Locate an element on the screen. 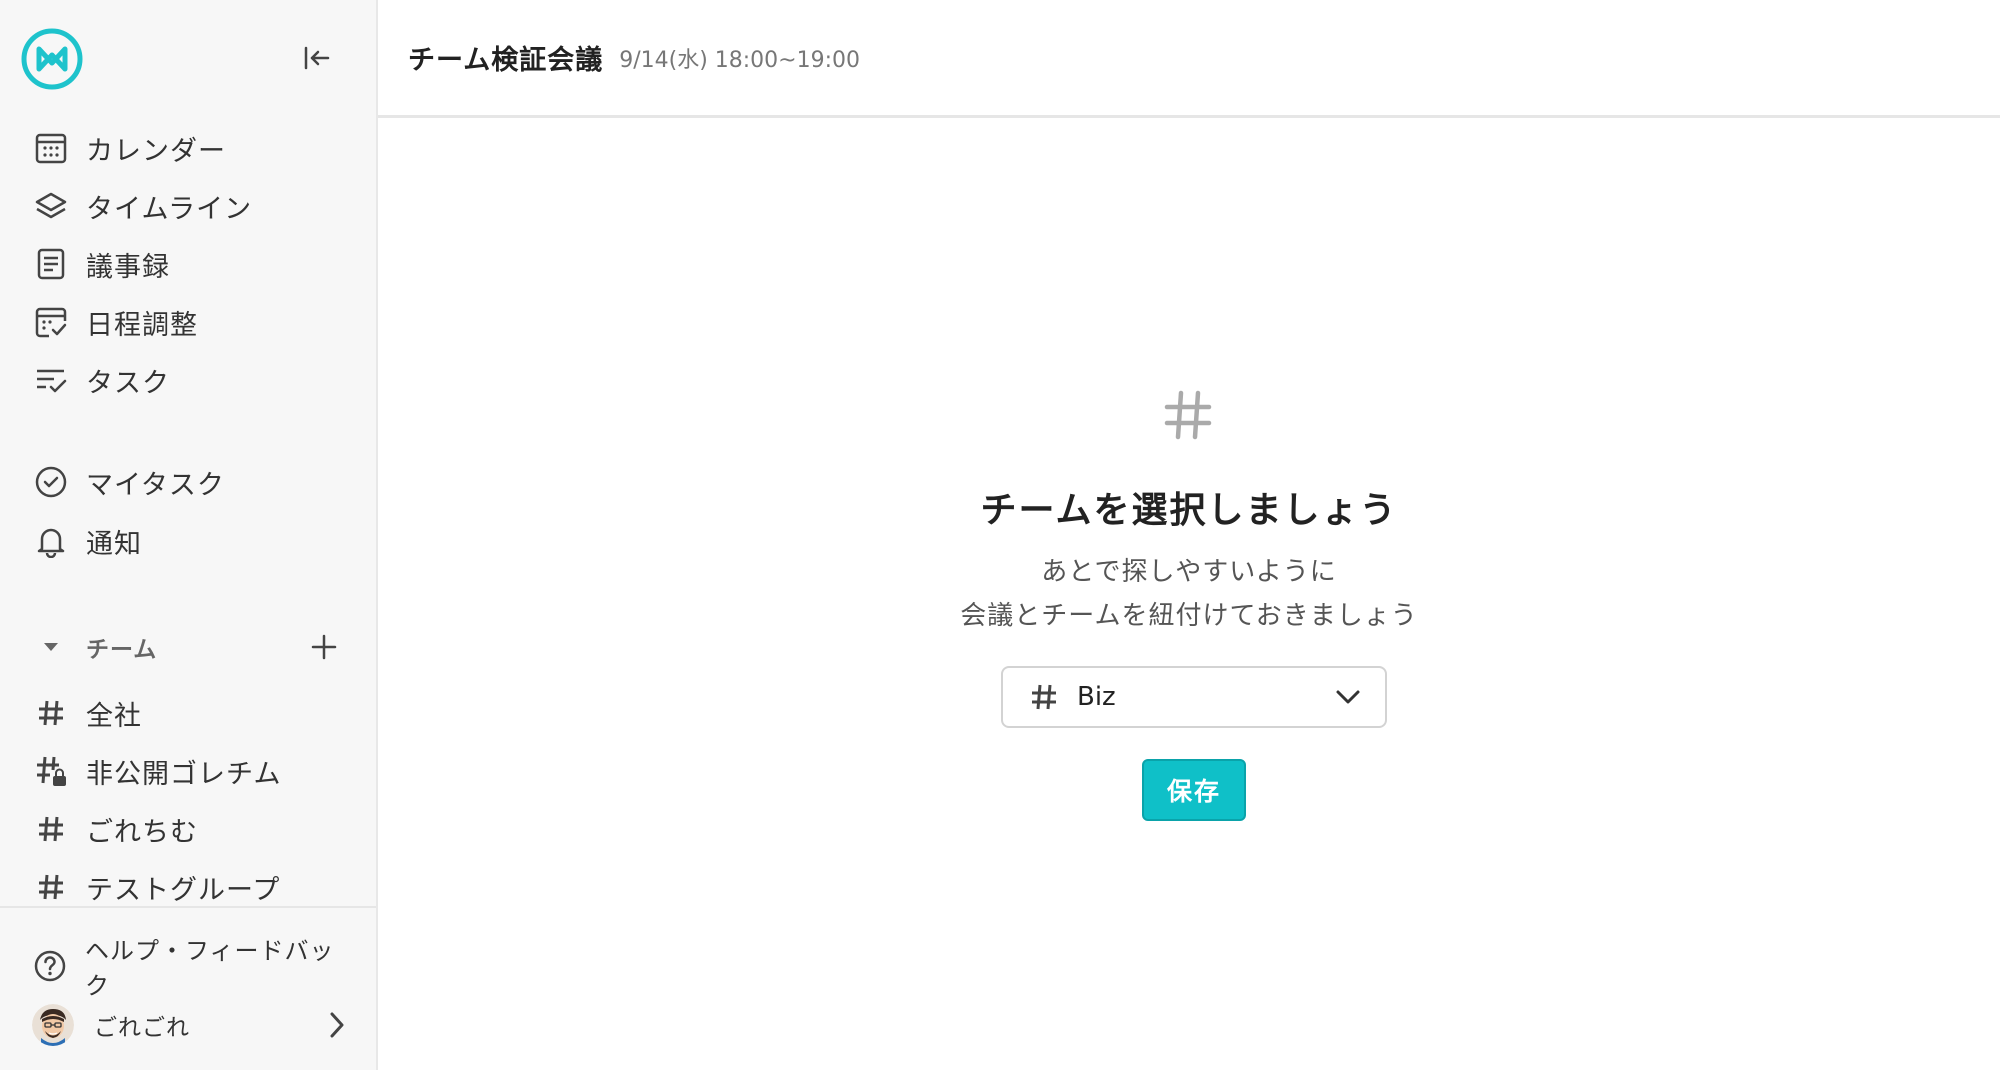  empty-state-description-line2: 会議とチームを紐付けておきましょう is located at coordinates (1189, 616).